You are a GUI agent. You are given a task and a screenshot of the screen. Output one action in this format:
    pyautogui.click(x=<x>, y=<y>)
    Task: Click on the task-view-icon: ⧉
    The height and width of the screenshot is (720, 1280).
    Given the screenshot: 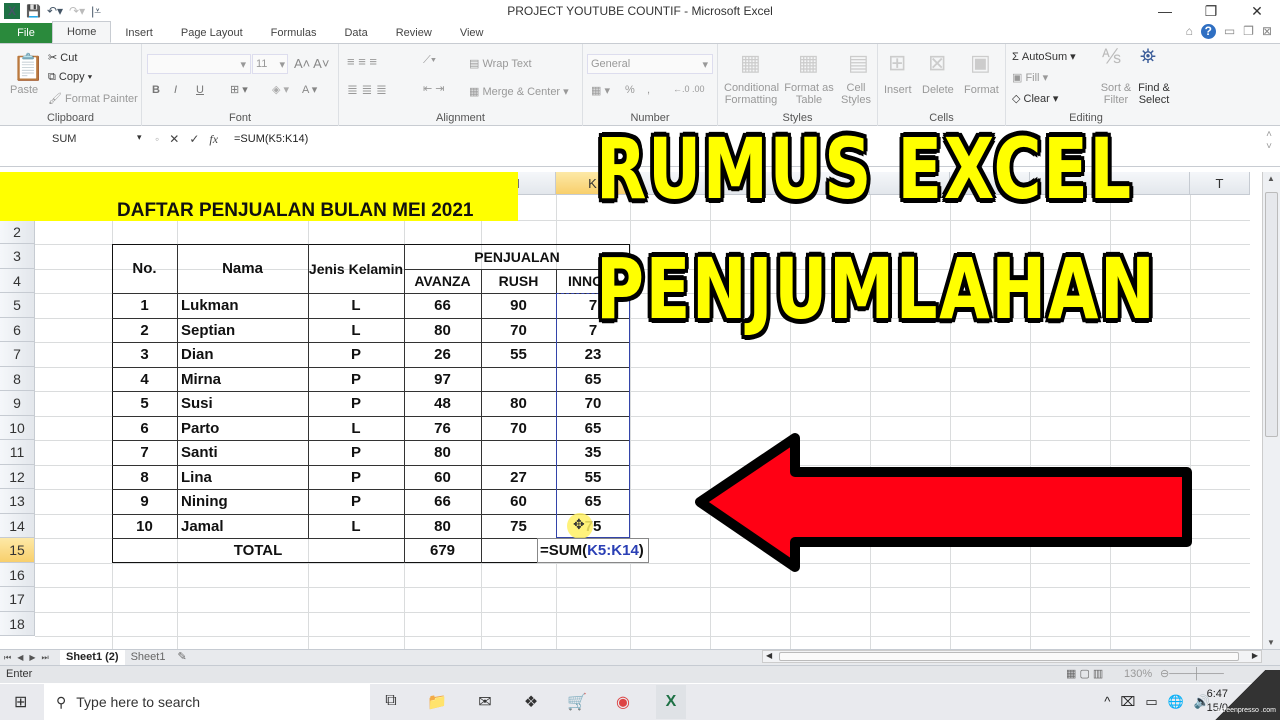 What is the action you would take?
    pyautogui.click(x=391, y=702)
    